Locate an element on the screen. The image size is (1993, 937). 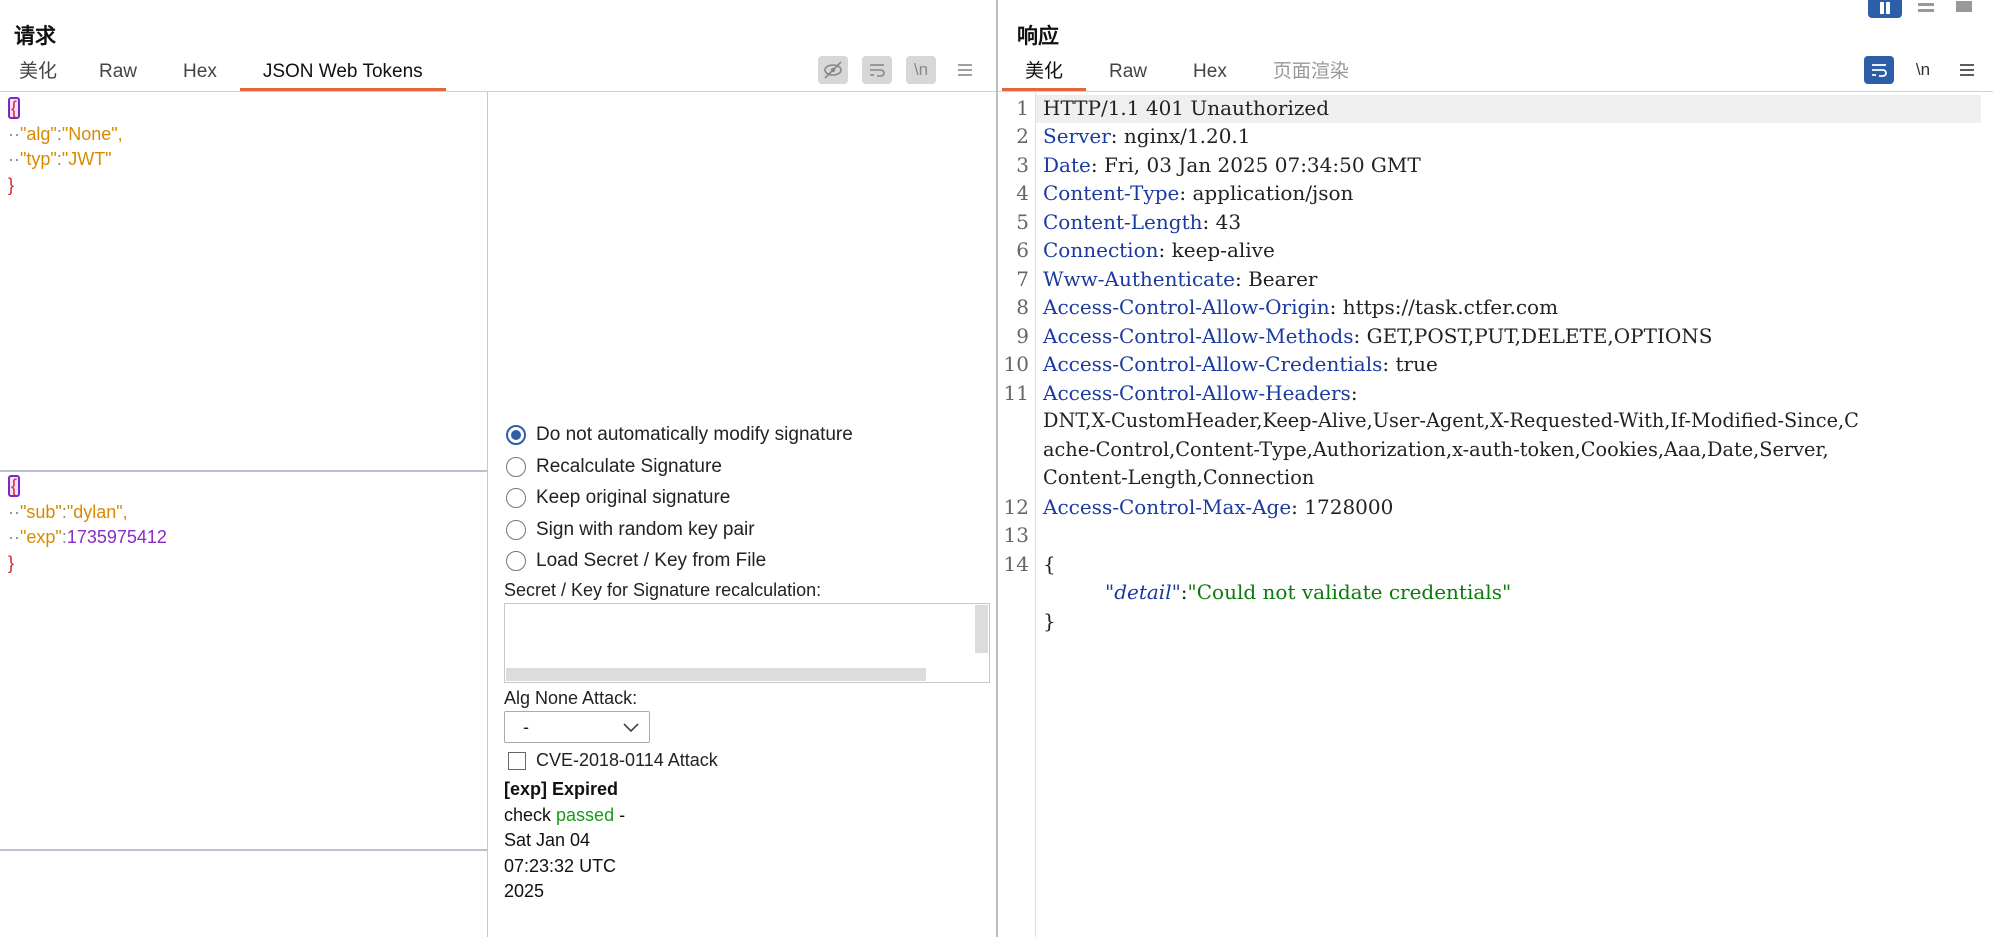
jwt-header-editor: { ··"alg":"None", ··"typ":"JWT" } is located at coordinates (244, 282).